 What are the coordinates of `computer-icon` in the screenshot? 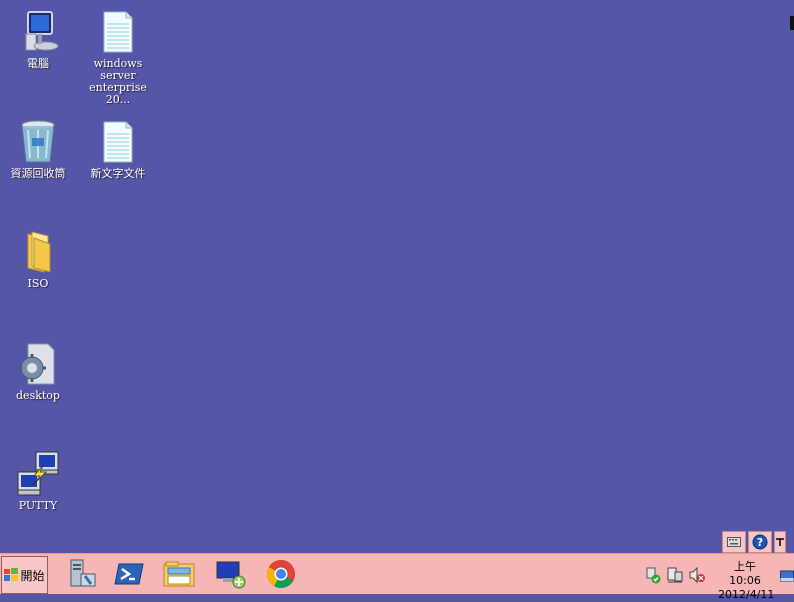 It's located at (38, 32).